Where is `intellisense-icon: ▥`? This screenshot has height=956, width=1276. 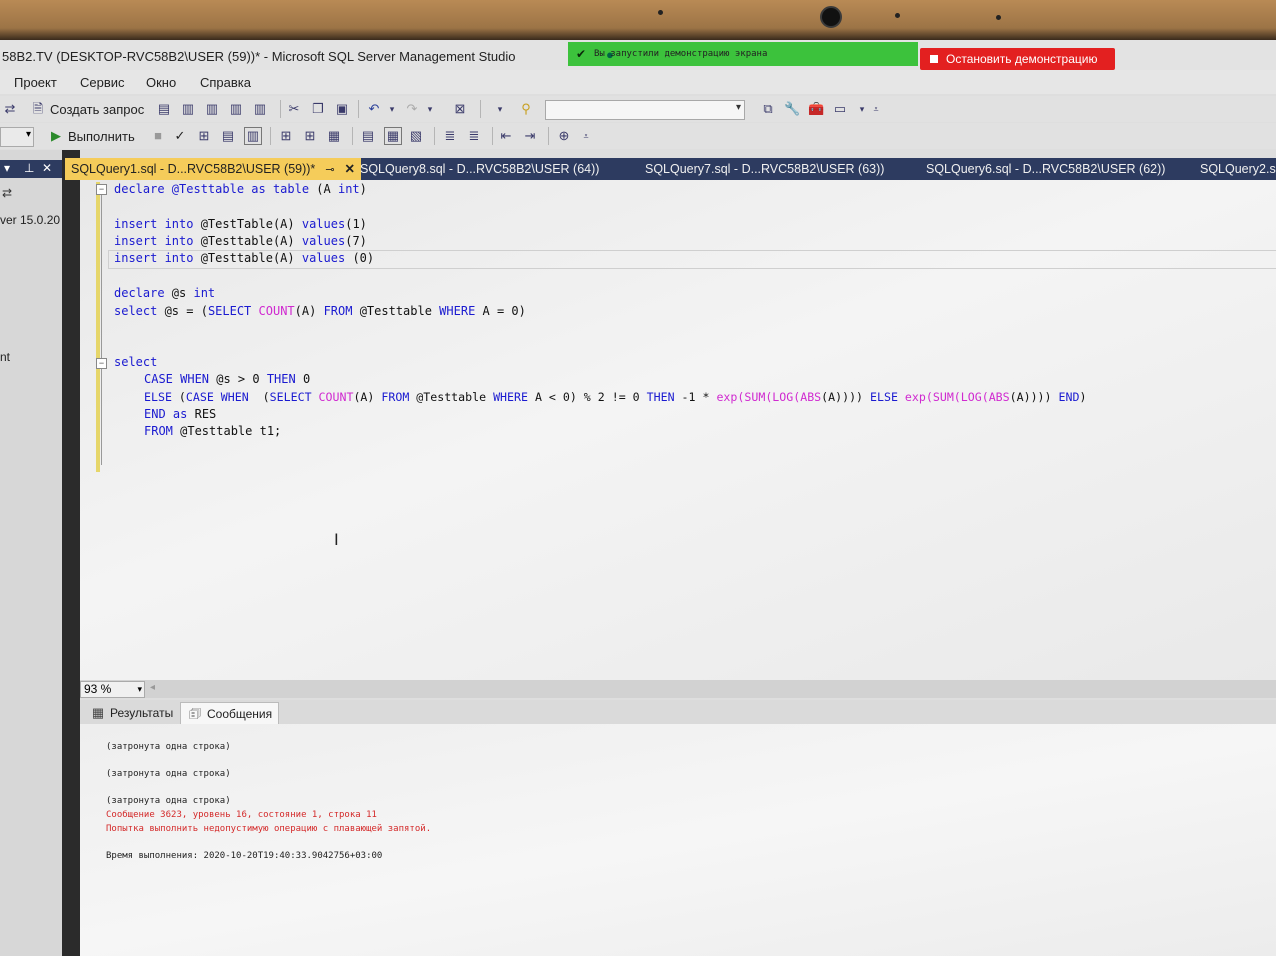
intellisense-icon: ▥ is located at coordinates (255, 136).